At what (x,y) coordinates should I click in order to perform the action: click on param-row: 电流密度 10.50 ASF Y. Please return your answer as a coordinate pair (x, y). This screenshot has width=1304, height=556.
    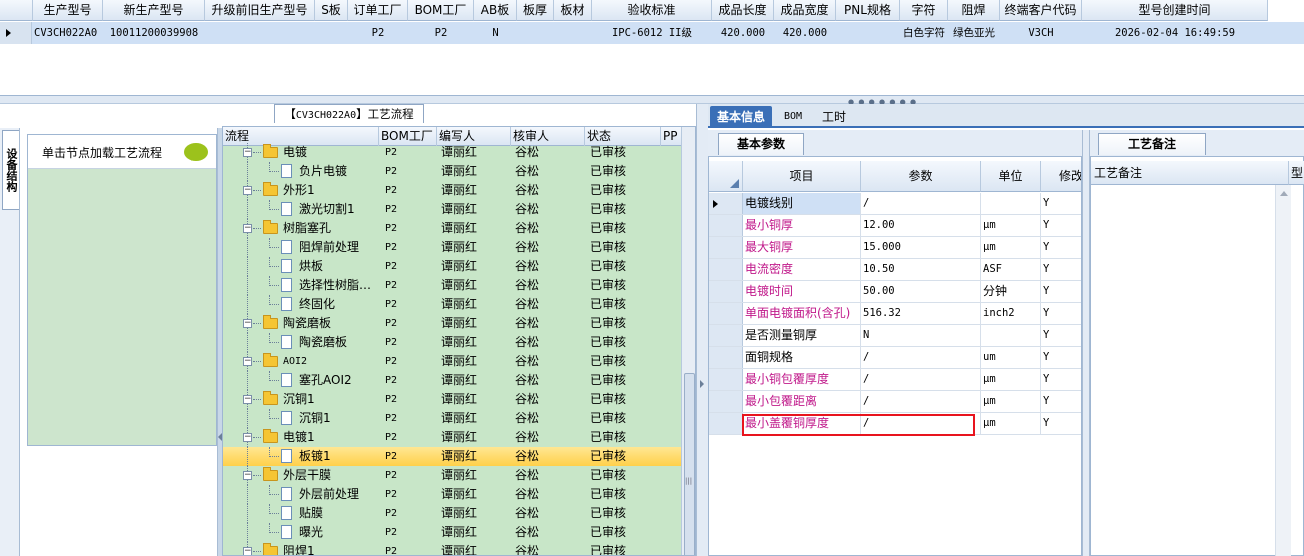
    Looking at the image, I should click on (895, 270).